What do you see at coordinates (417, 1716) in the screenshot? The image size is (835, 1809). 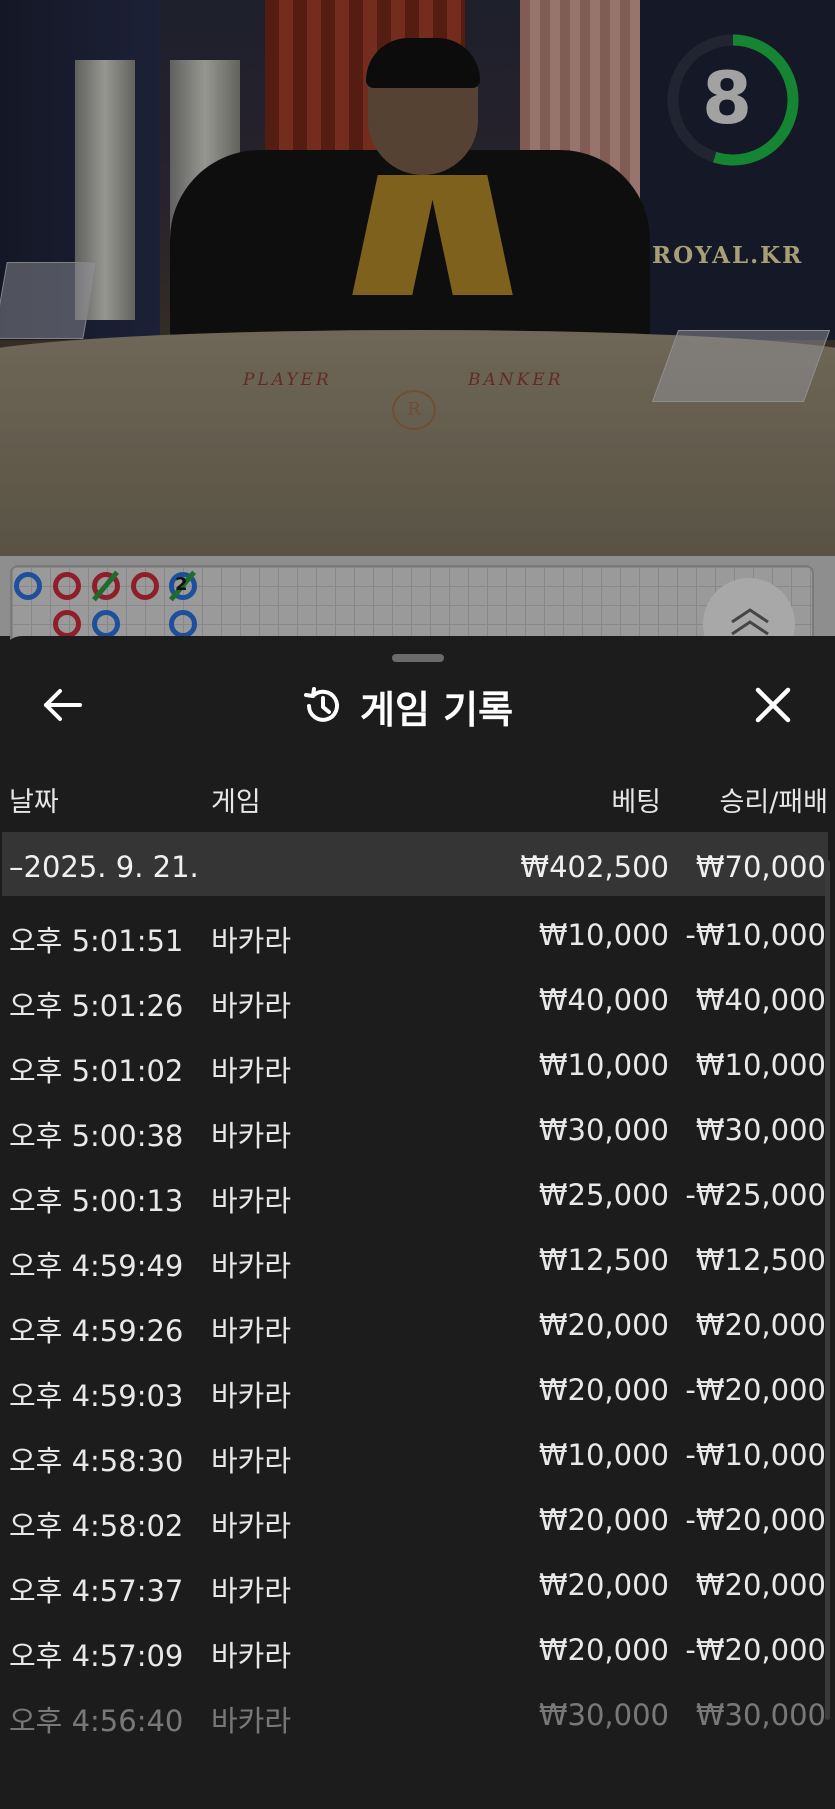 I see `history-row: 오후 4:56:40 바카라 ₩30,000 ₩30,000` at bounding box center [417, 1716].